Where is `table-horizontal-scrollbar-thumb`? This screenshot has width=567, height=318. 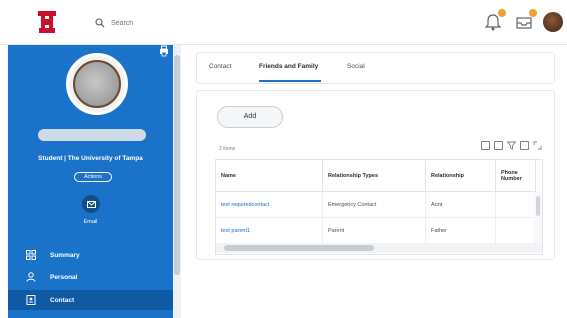 table-horizontal-scrollbar-thumb is located at coordinates (299, 248).